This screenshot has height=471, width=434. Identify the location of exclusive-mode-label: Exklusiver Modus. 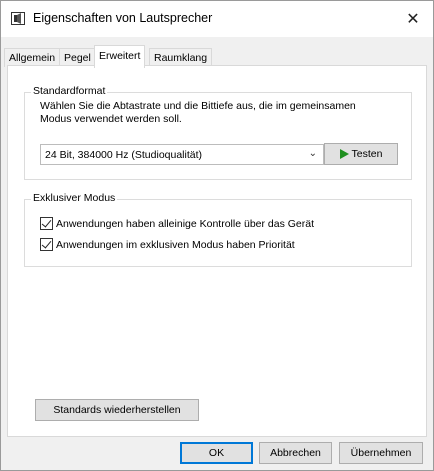
(74, 198).